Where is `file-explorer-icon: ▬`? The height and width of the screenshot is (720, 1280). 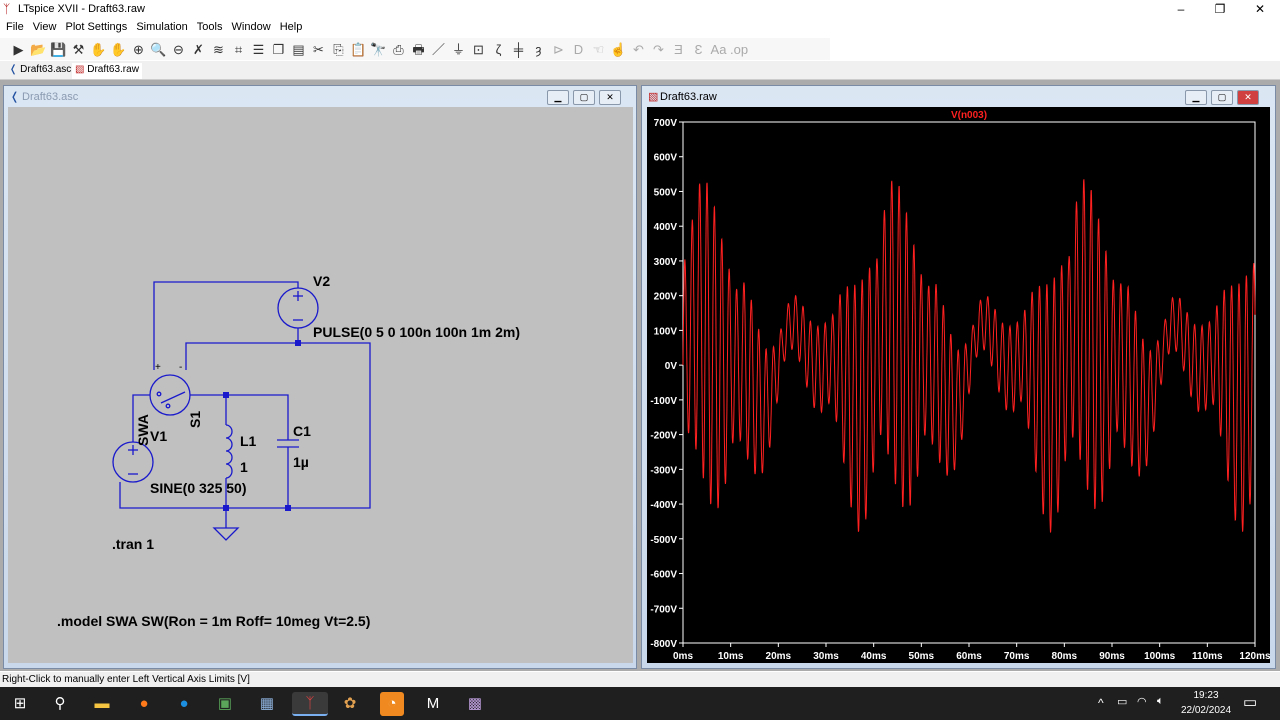 file-explorer-icon: ▬ is located at coordinates (102, 704).